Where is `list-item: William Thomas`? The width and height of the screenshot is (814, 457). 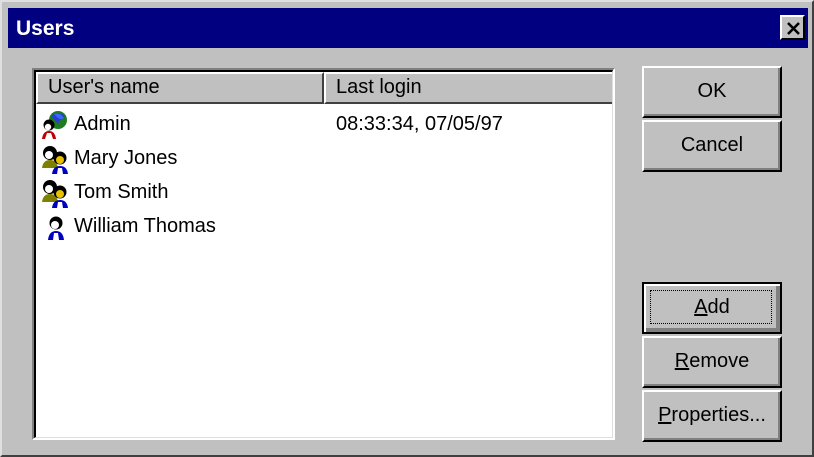 list-item: William Thomas is located at coordinates (324, 227).